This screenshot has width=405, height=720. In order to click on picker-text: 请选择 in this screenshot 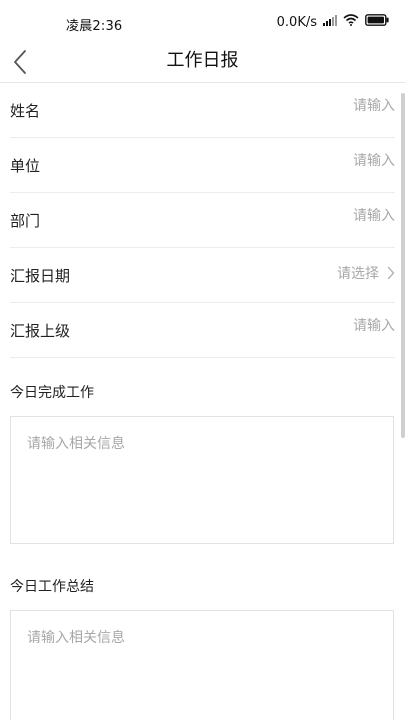, I will do `click(358, 274)`.